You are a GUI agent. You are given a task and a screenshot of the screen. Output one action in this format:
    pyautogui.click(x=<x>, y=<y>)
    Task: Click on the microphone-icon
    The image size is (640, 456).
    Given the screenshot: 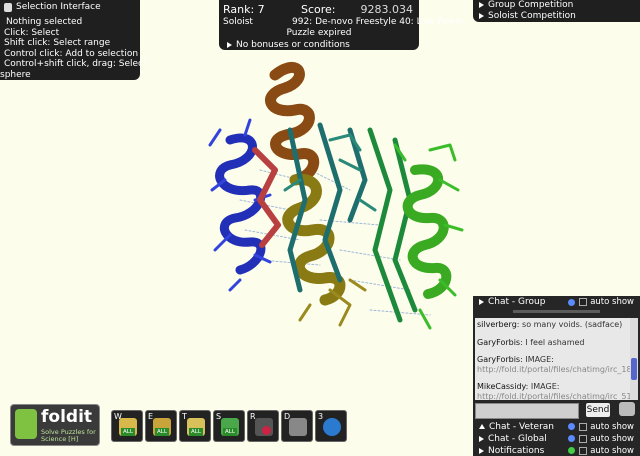 What is the action you would take?
    pyautogui.click(x=298, y=427)
    